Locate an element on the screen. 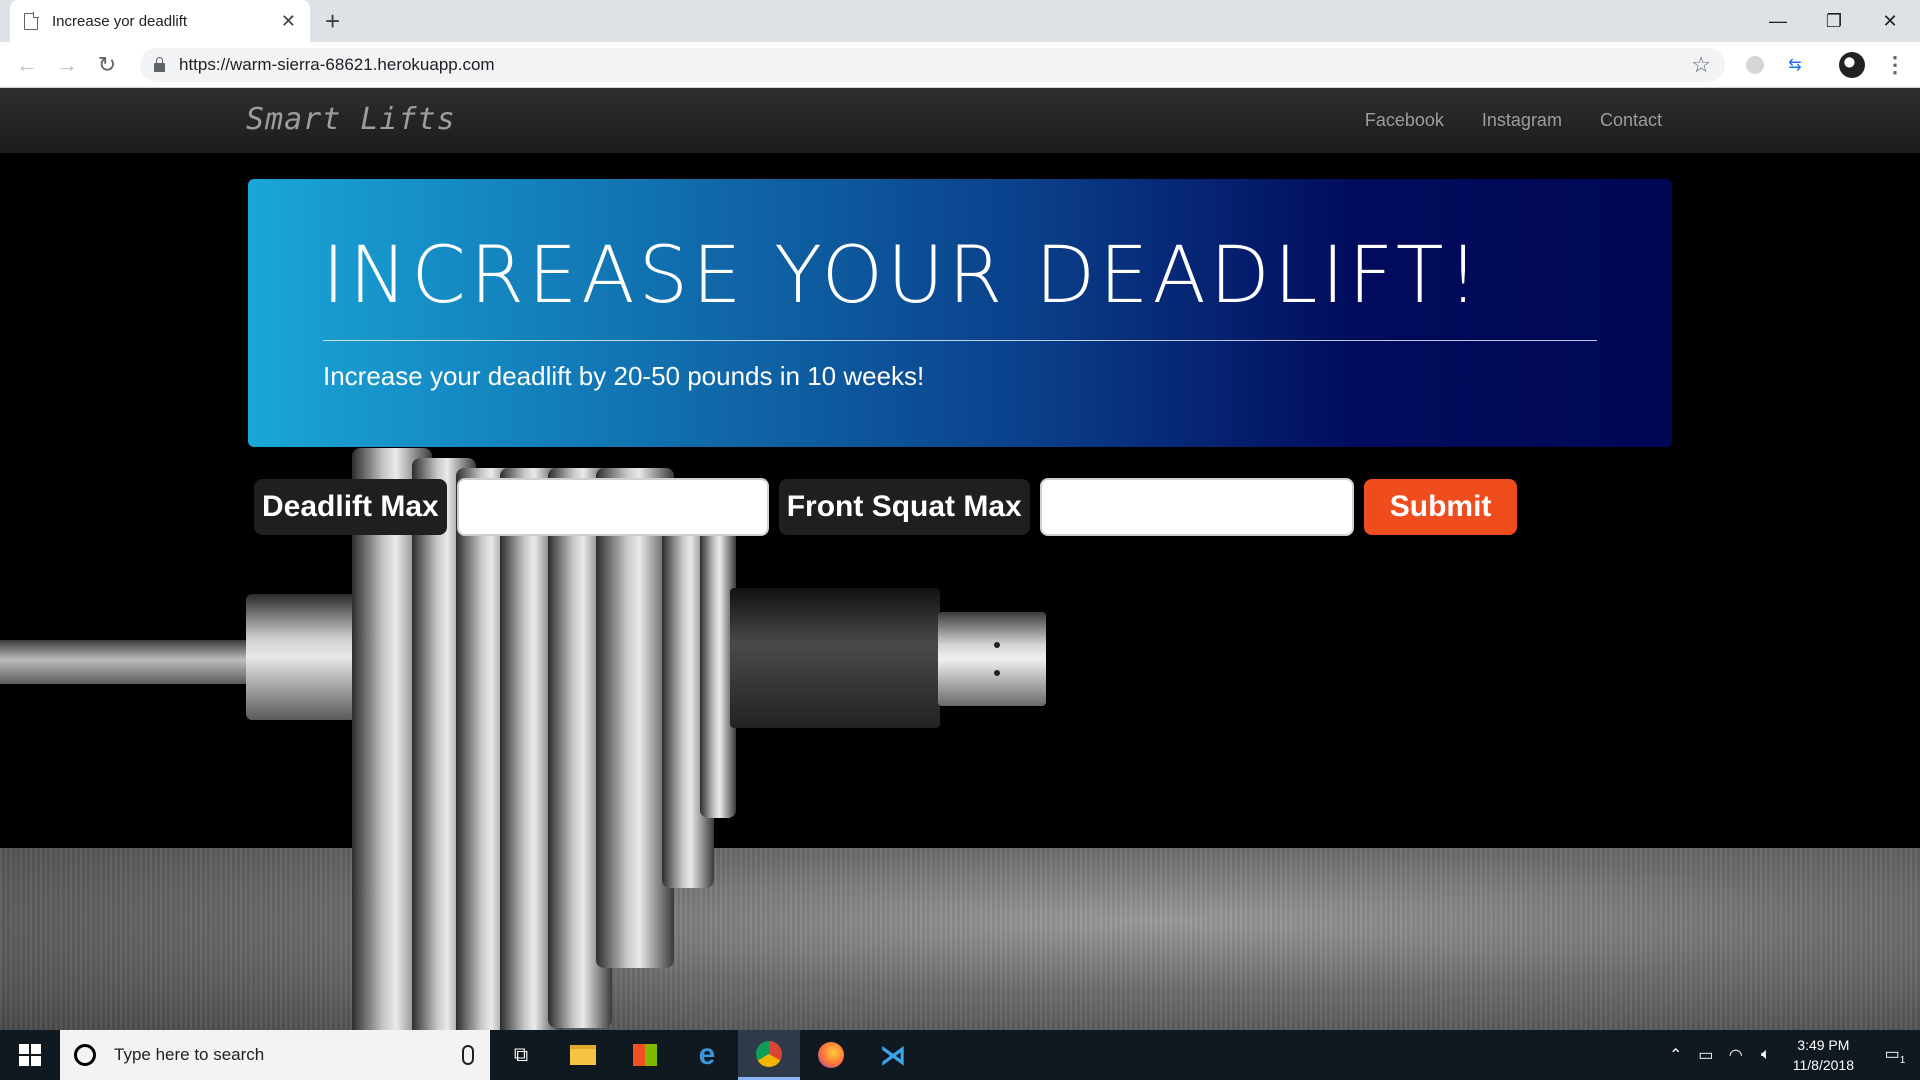 This screenshot has width=1920, height=1080. nav-link-contact: Contact is located at coordinates (1631, 120).